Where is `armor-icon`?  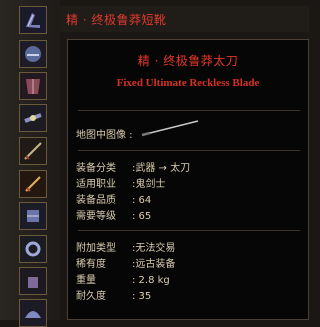 armor-icon is located at coordinates (33, 86).